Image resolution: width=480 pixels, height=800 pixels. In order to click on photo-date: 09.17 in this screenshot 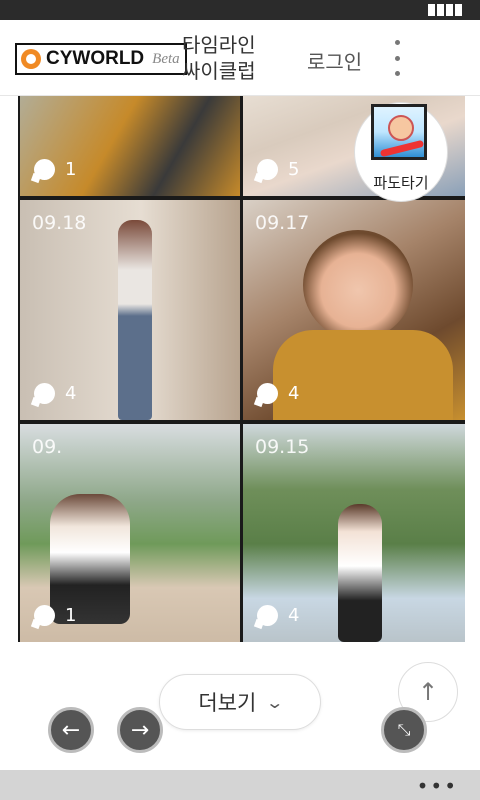, I will do `click(282, 223)`.